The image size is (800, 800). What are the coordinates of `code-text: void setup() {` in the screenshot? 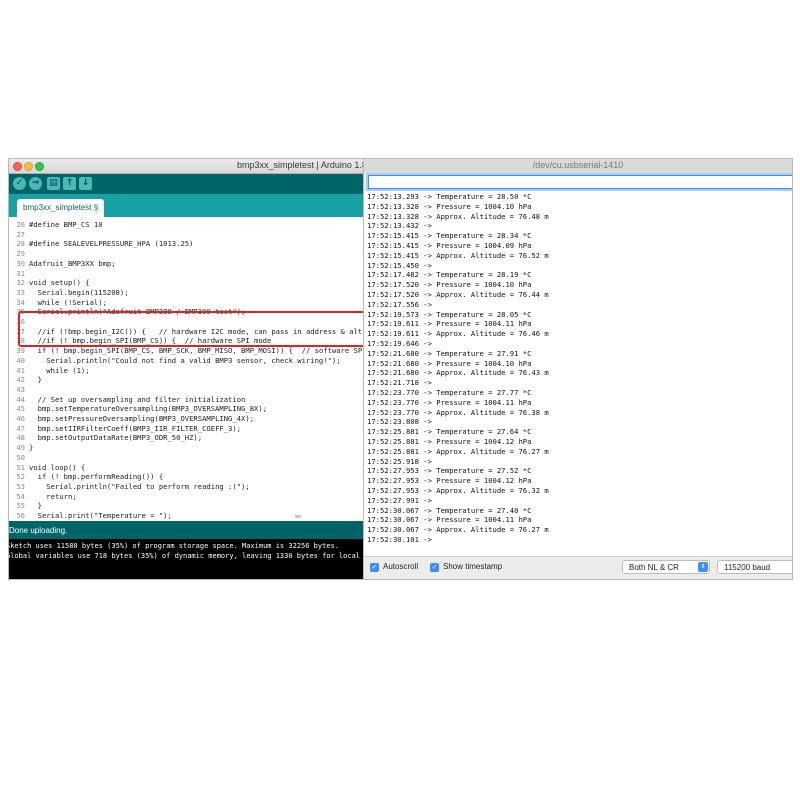 It's located at (59, 283).